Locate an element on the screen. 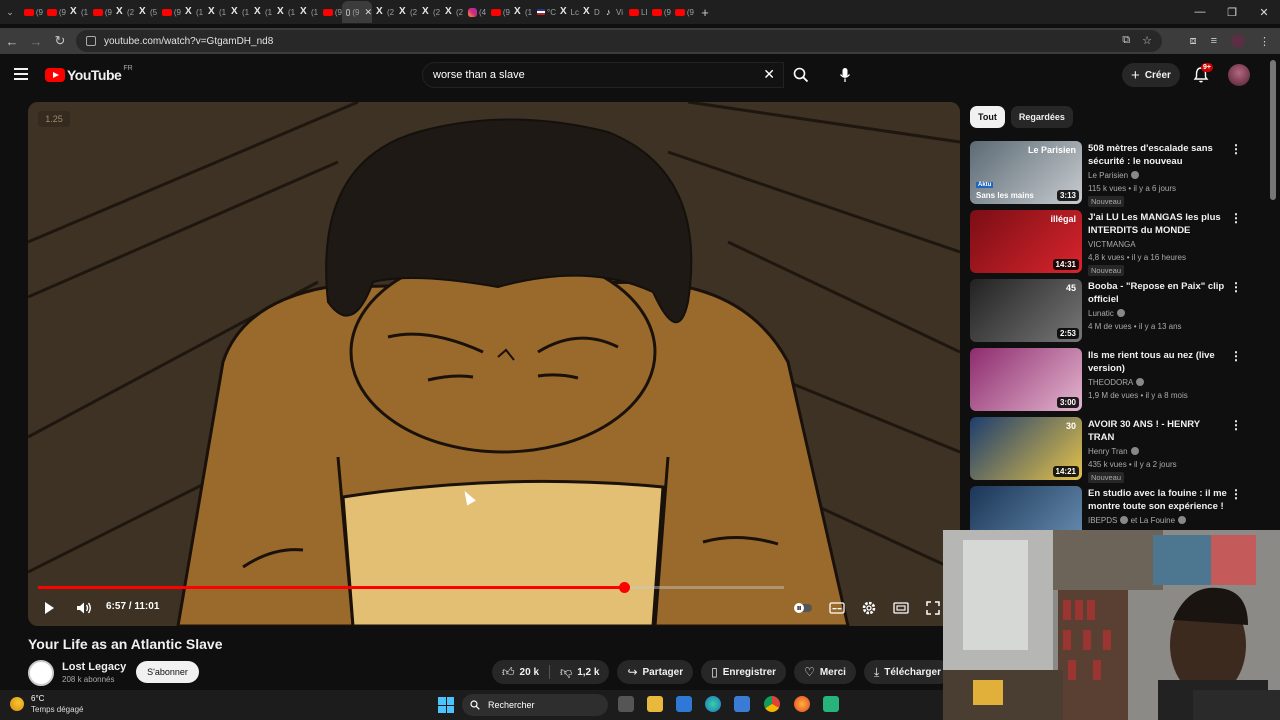 This screenshot has width=1280, height=720. browser-tab: (4 is located at coordinates (475, 12).